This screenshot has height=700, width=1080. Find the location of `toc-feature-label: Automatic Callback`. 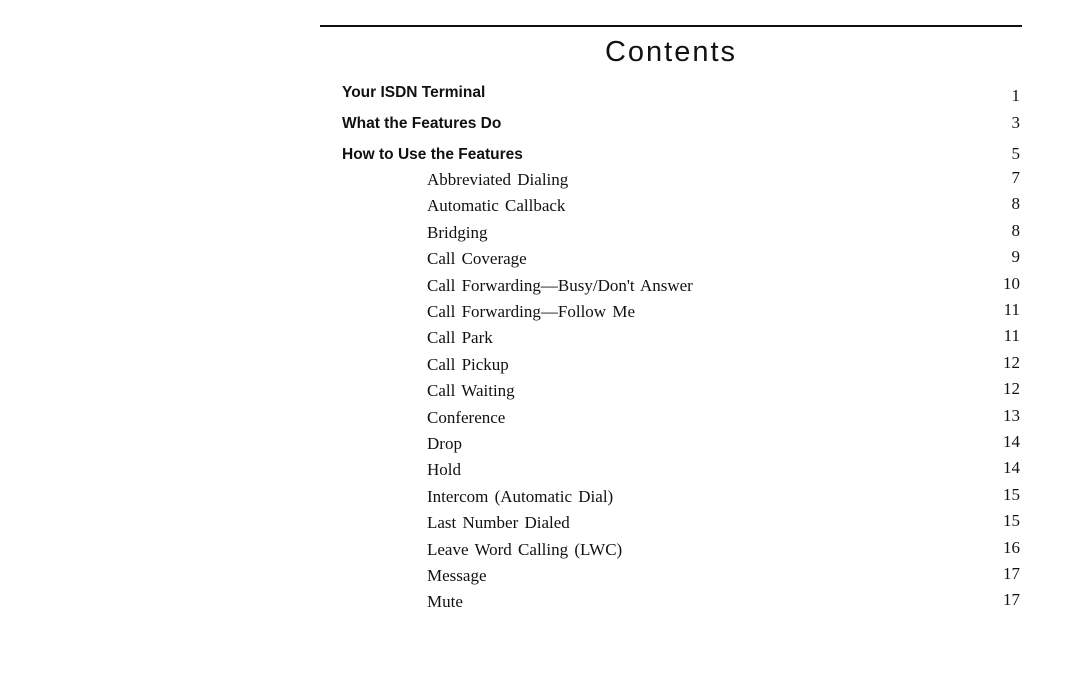

toc-feature-label: Automatic Callback is located at coordinates (496, 206).